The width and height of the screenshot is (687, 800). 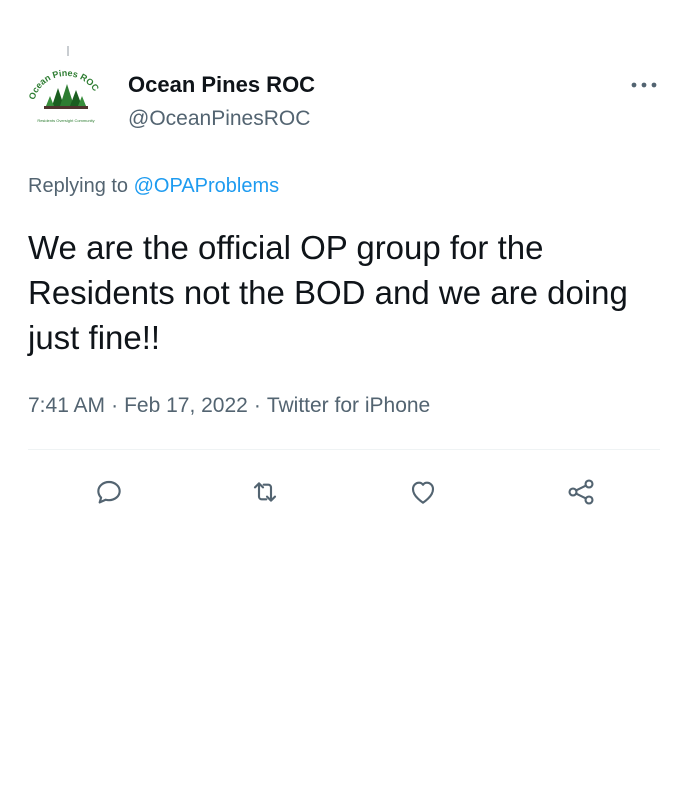 I want to click on retweet-button, so click(x=265, y=492).